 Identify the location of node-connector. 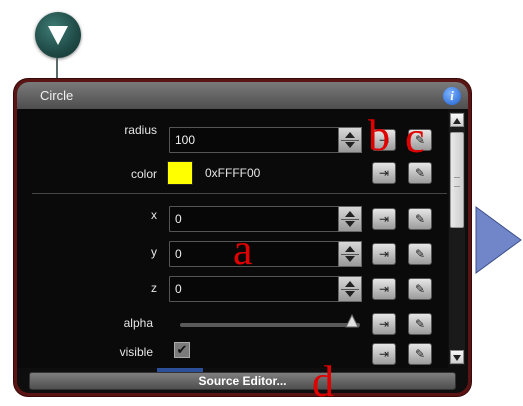
(58, 35).